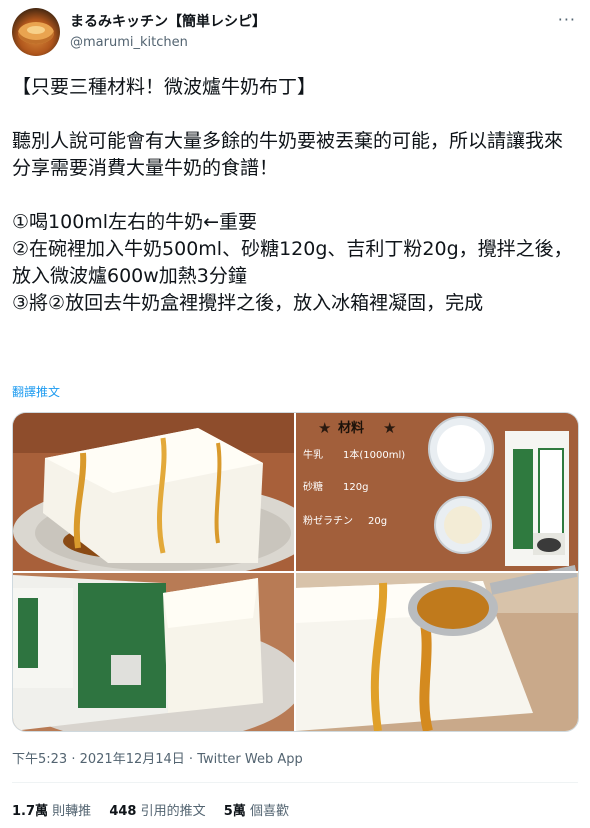  I want to click on translate-tweet-link: 翻譯推文, so click(36, 391).